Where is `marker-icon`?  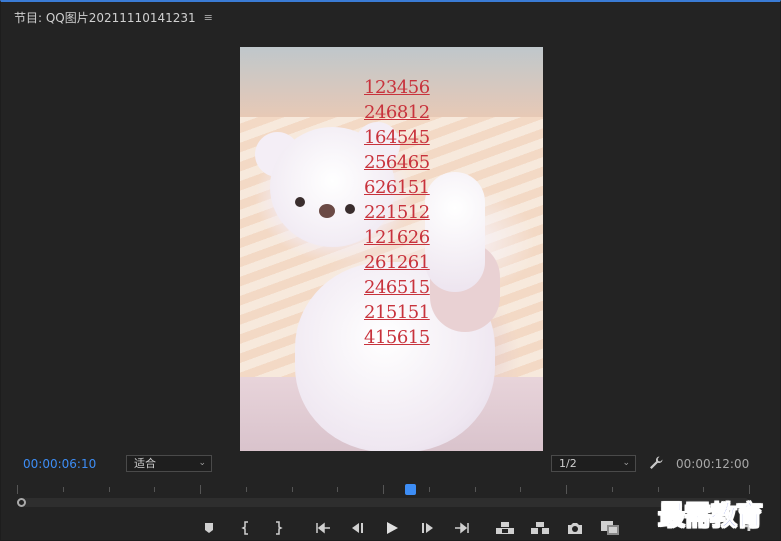
marker-icon is located at coordinates (209, 528).